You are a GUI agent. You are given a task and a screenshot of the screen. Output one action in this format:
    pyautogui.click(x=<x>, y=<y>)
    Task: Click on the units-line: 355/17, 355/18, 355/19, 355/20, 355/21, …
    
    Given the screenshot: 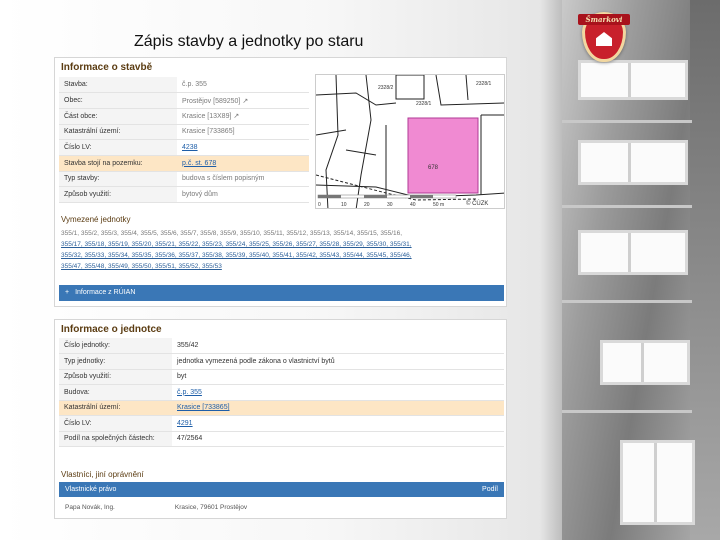 What is the action you would take?
    pyautogui.click(x=282, y=244)
    